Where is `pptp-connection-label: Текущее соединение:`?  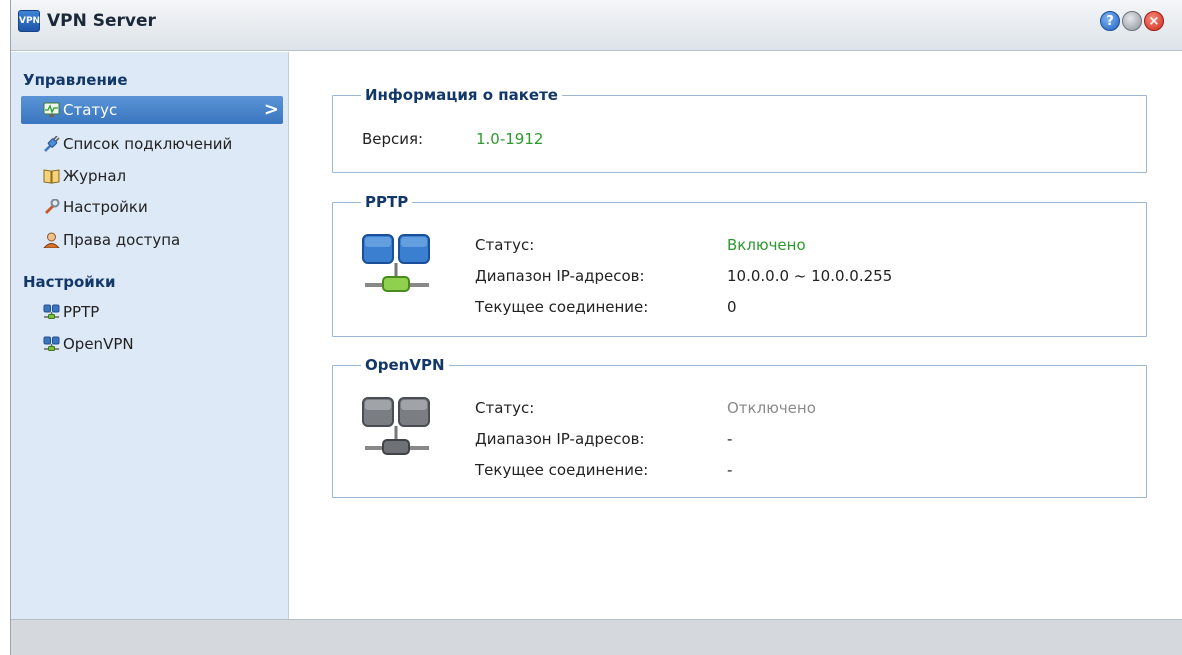
pptp-connection-label: Текущее соединение: is located at coordinates (562, 307).